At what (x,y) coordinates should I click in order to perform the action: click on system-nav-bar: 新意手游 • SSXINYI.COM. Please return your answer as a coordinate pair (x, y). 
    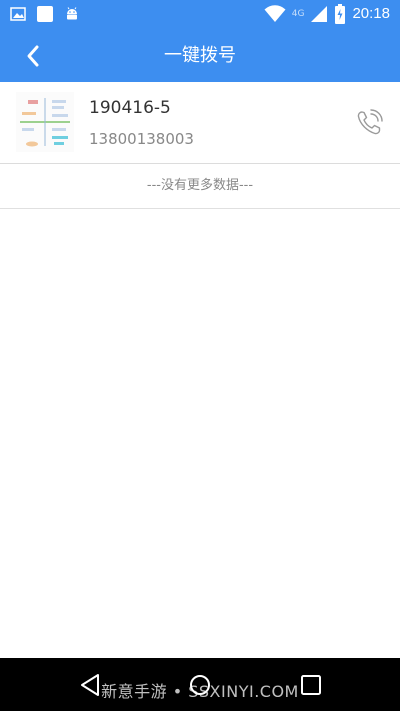
    Looking at the image, I should click on (200, 684).